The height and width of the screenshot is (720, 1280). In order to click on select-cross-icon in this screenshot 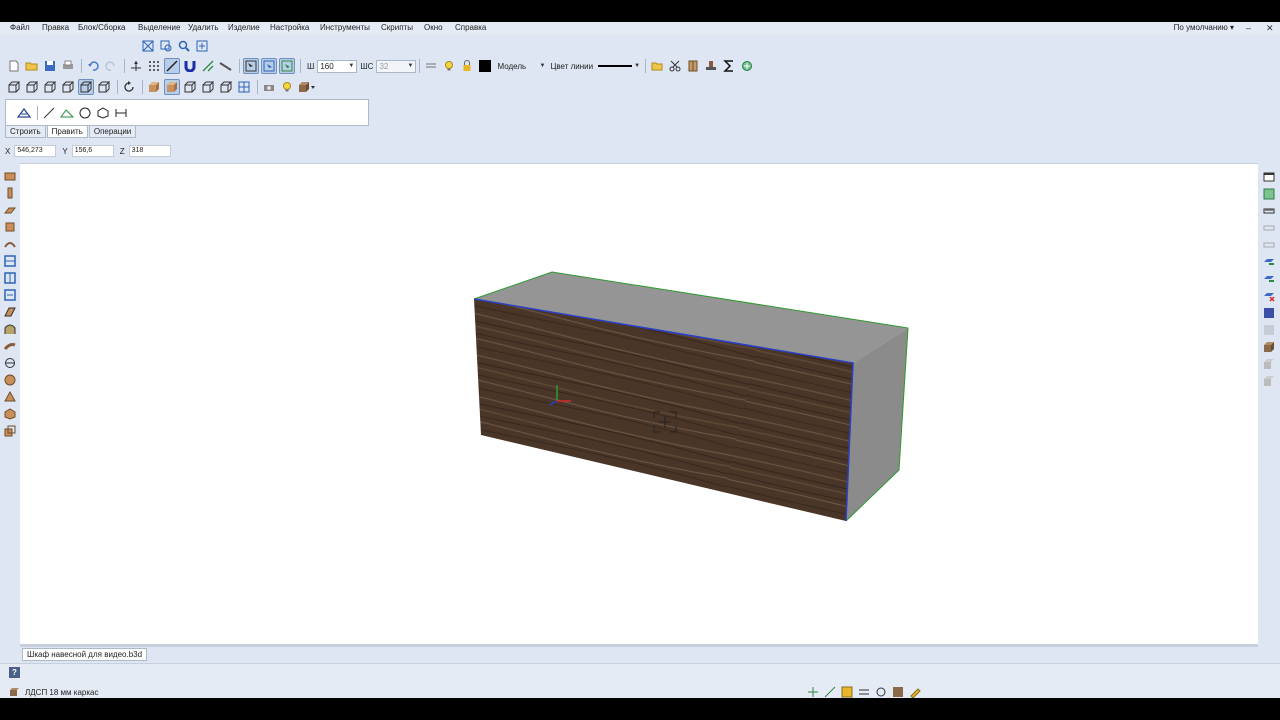, I will do `click(287, 66)`.